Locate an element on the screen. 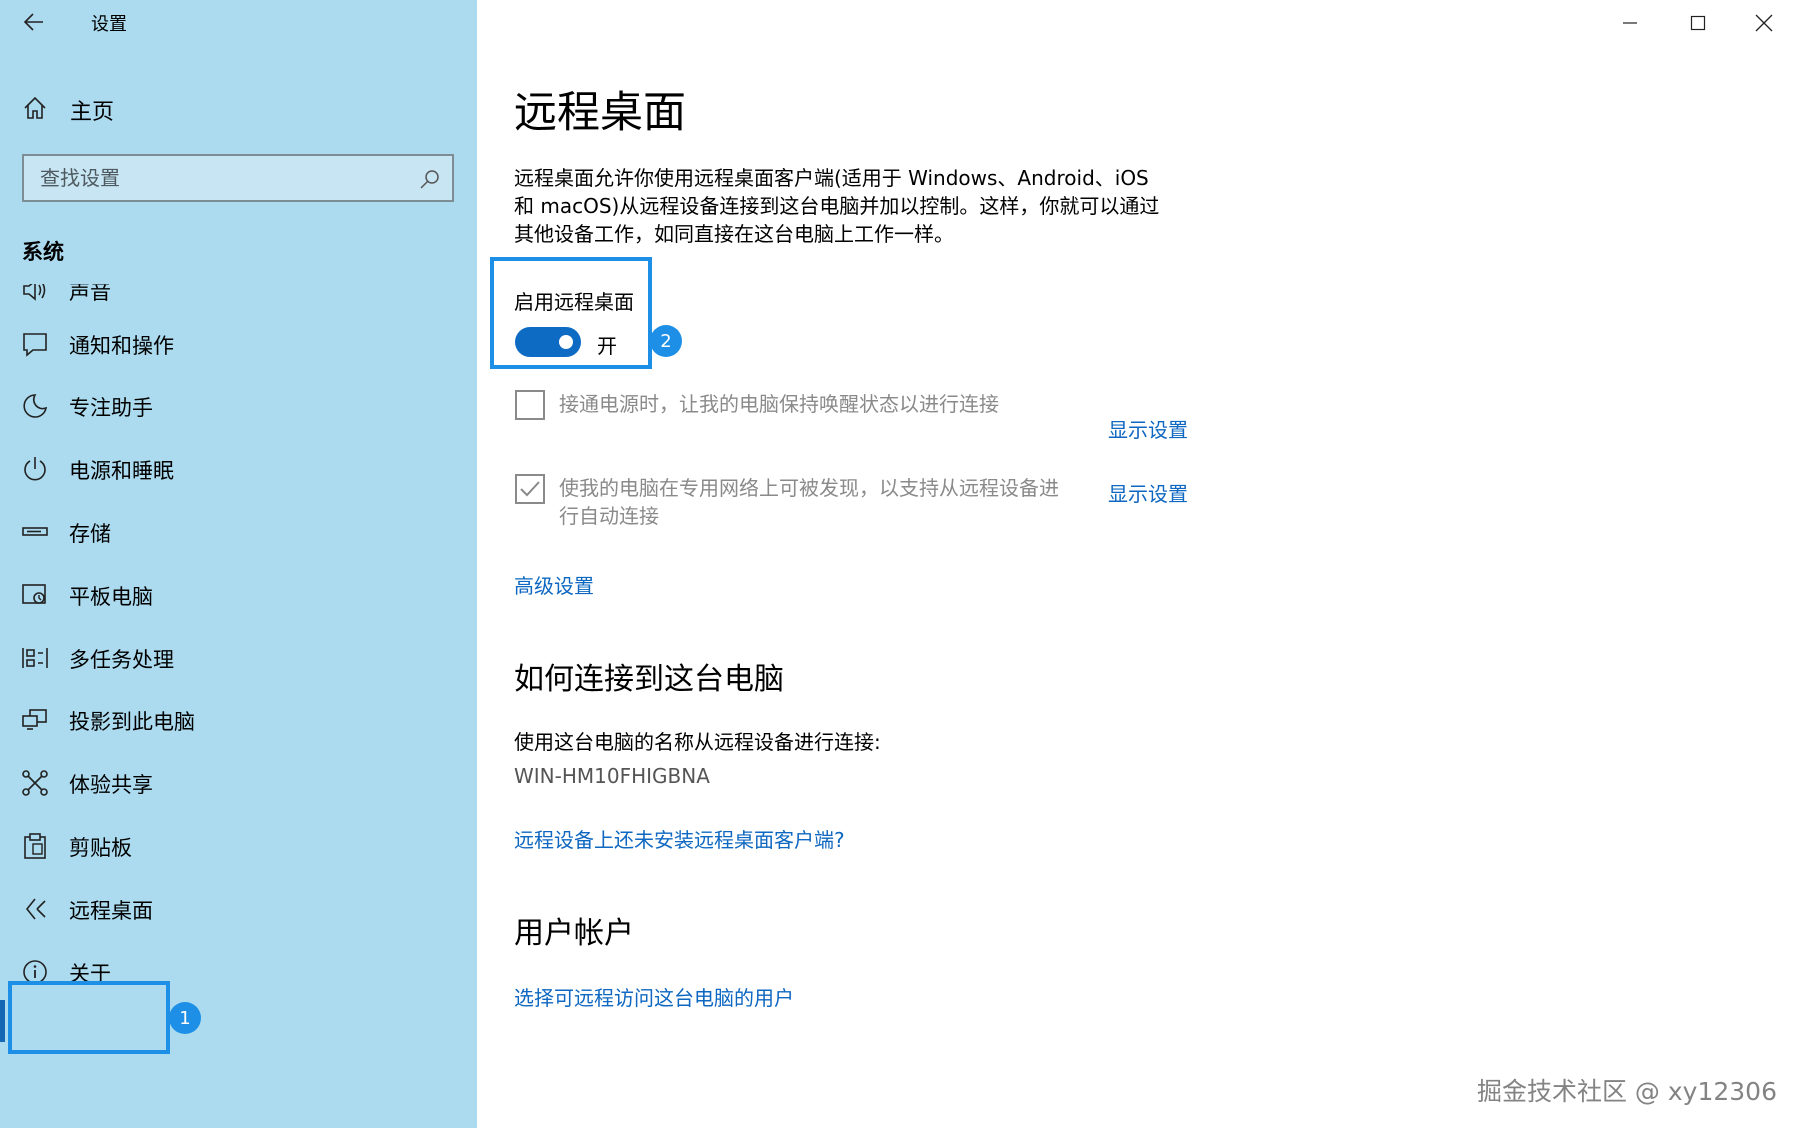 The height and width of the screenshot is (1128, 1797). search-icon is located at coordinates (430, 179).